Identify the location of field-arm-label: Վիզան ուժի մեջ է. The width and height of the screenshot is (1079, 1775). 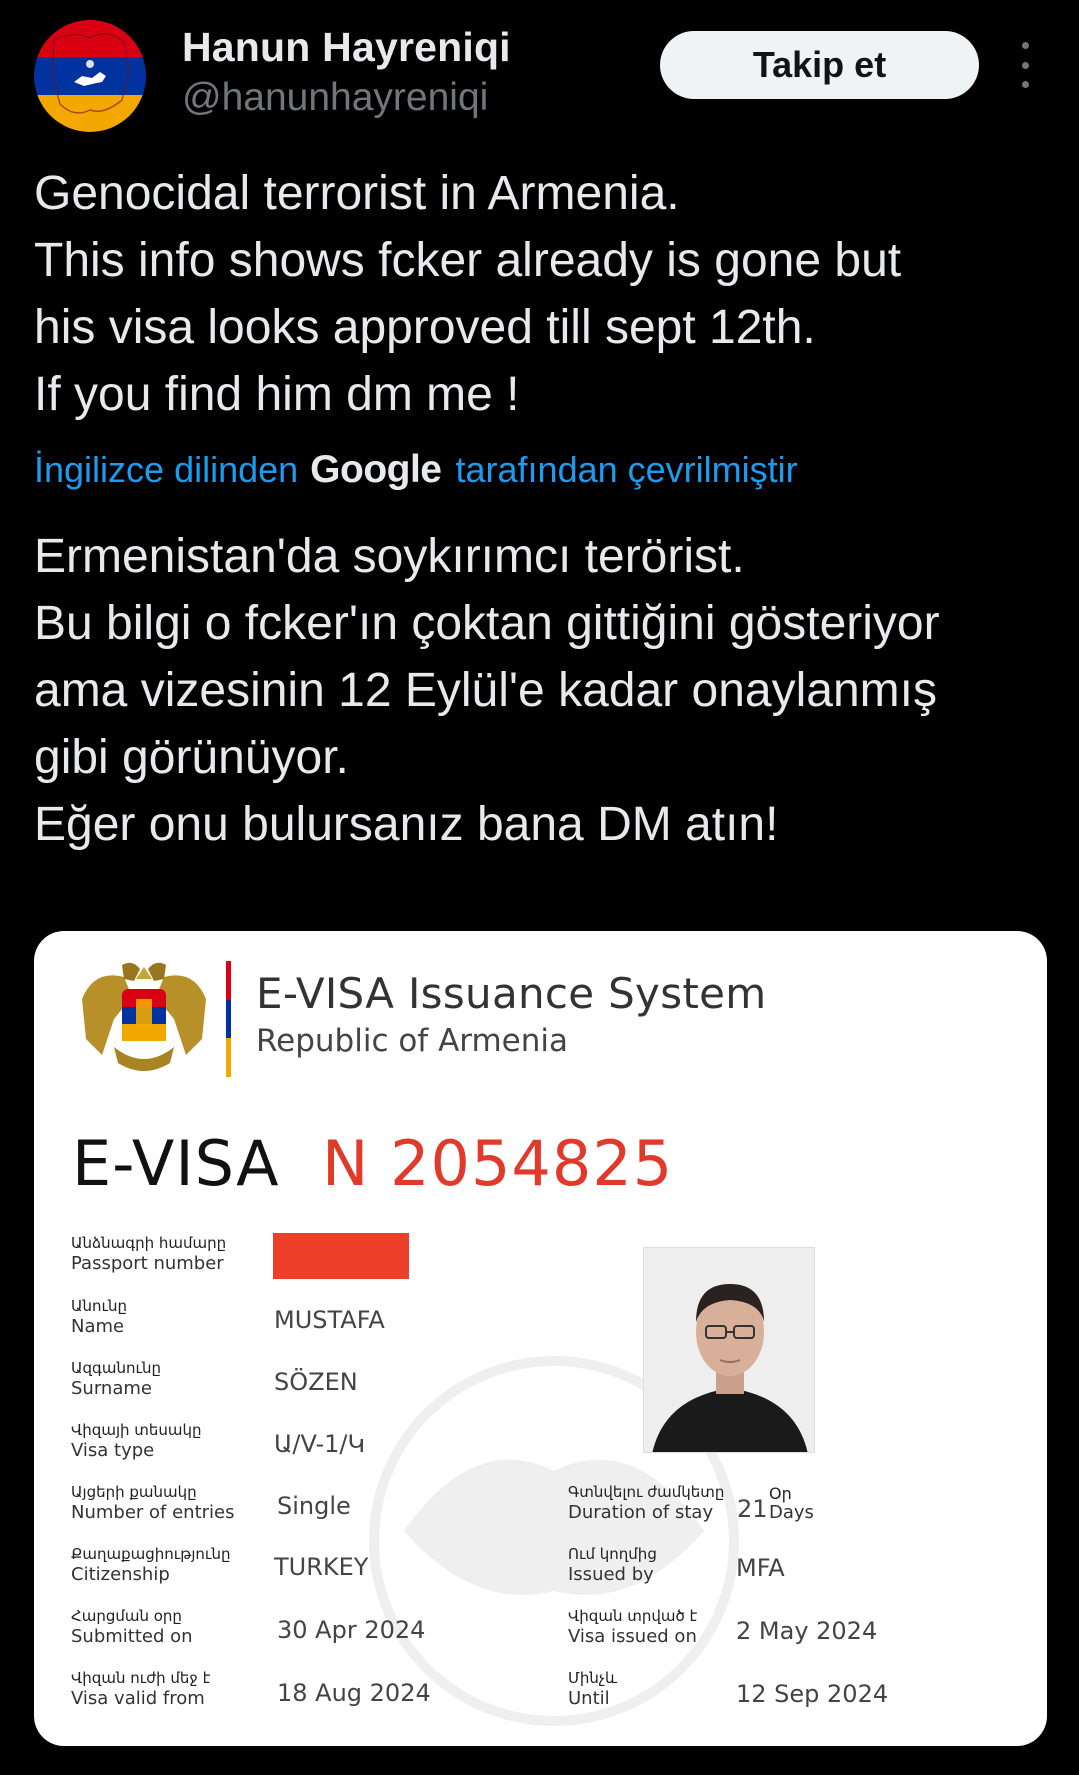
(141, 1678).